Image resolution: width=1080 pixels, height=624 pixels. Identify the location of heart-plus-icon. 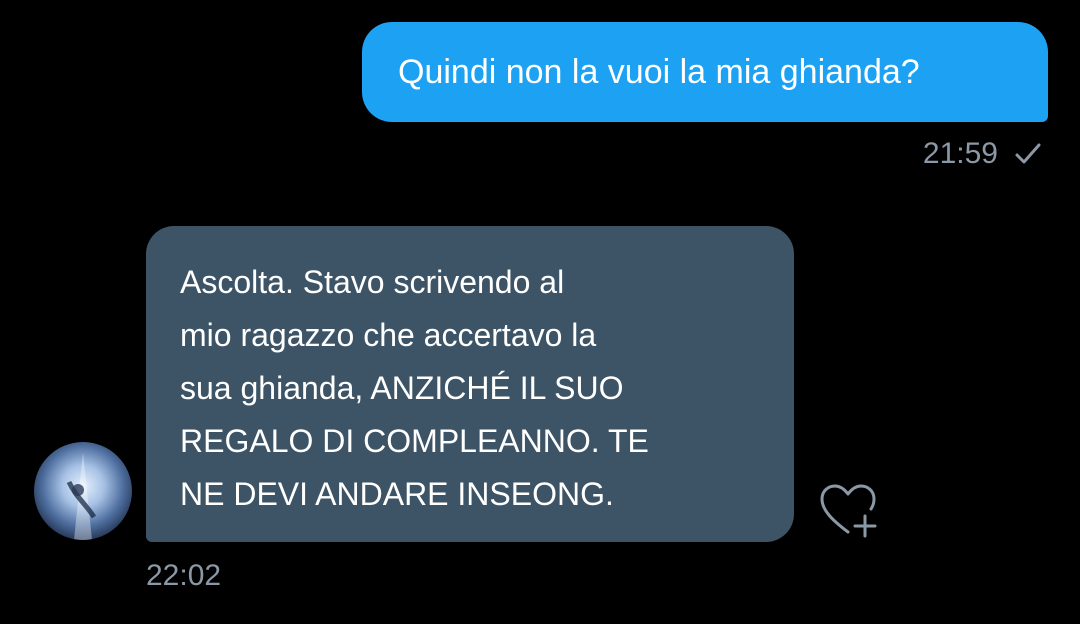
(851, 511).